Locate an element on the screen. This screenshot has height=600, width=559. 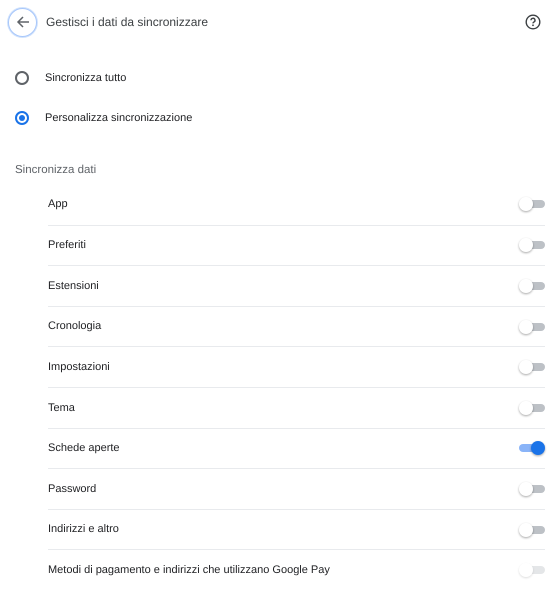
setting-label: Tema is located at coordinates (61, 408).